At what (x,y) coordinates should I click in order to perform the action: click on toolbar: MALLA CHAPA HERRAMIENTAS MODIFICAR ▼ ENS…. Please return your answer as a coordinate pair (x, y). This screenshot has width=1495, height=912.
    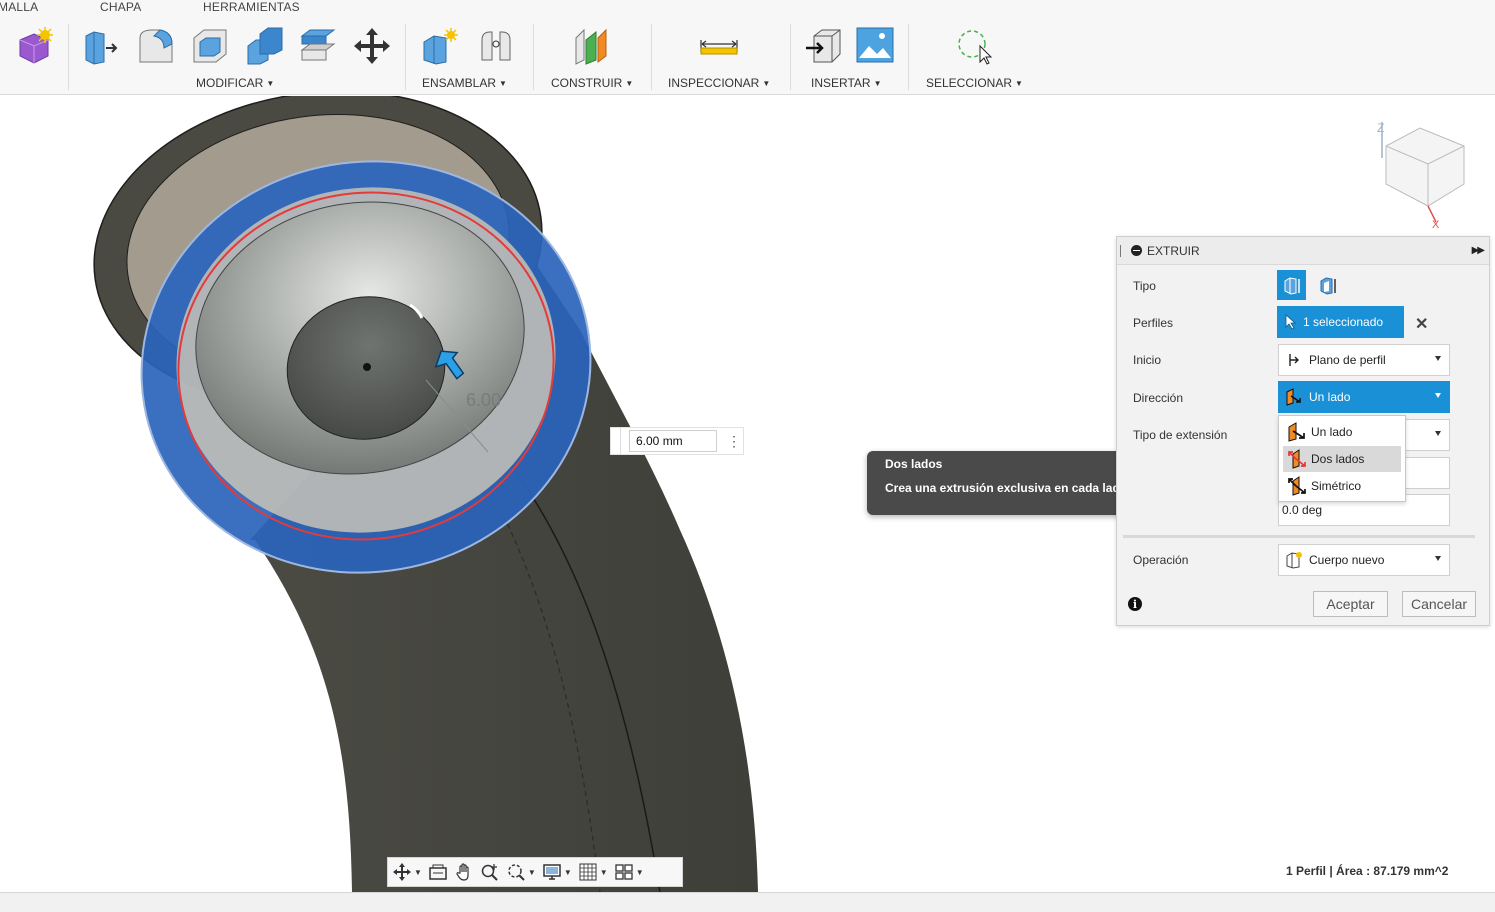
    Looking at the image, I should click on (747, 47).